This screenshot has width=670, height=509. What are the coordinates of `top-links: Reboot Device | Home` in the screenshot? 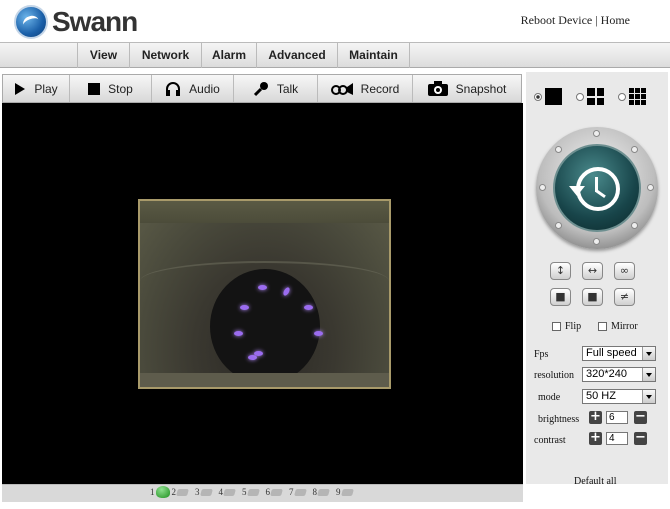 It's located at (575, 20).